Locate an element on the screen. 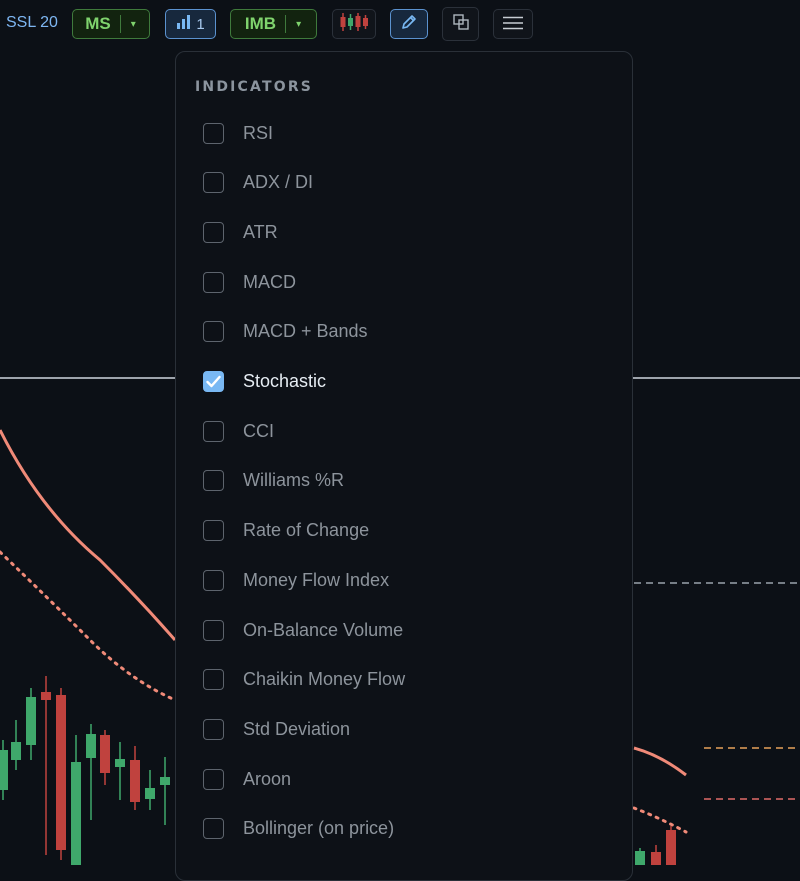 The width and height of the screenshot is (800, 881). layers-icon is located at coordinates (461, 24).